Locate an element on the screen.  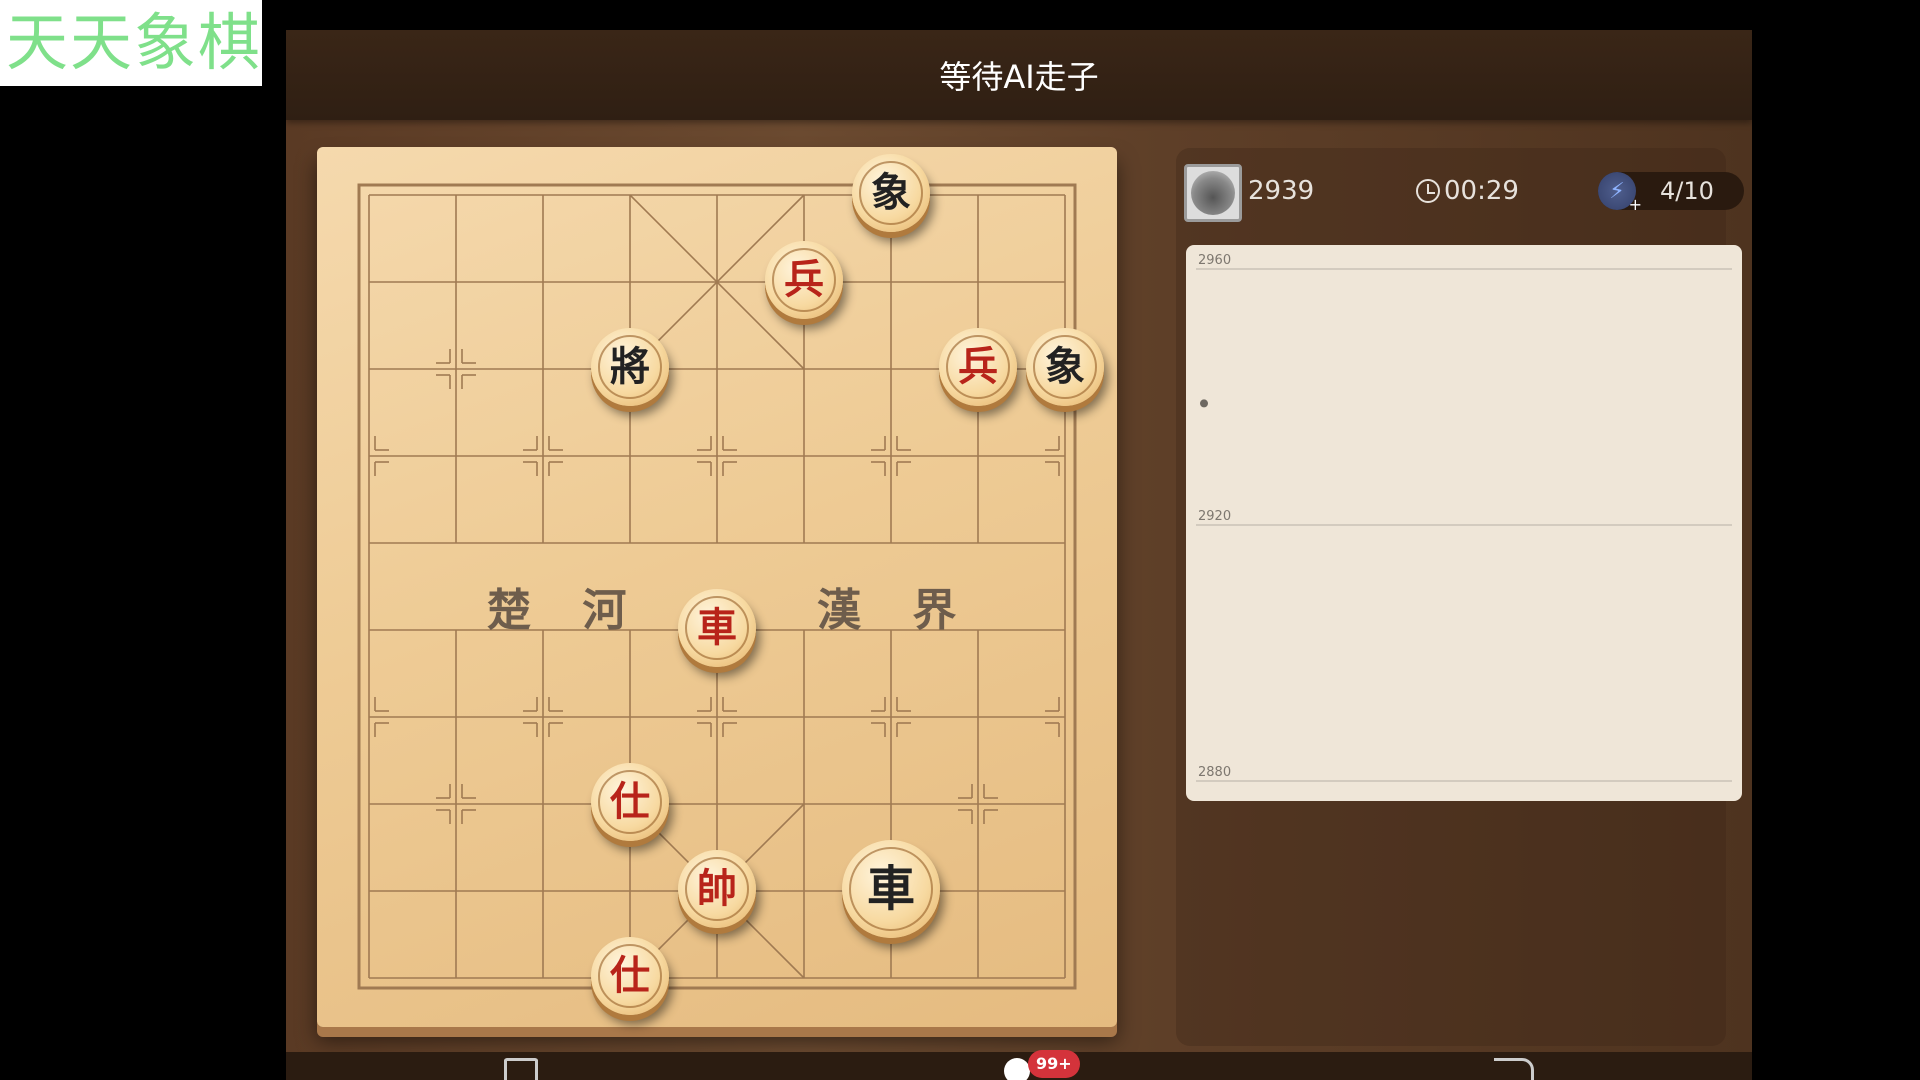
piece-glyph: 將 is located at coordinates (630, 366).